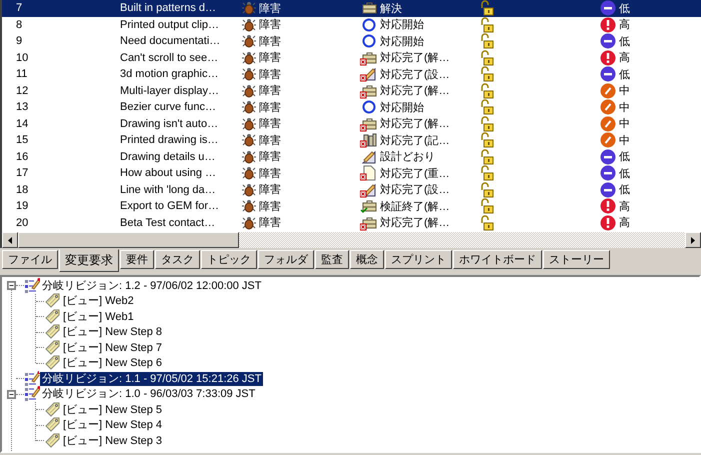 The width and height of the screenshot is (701, 455). I want to click on scroll-left-button, so click(10, 240).